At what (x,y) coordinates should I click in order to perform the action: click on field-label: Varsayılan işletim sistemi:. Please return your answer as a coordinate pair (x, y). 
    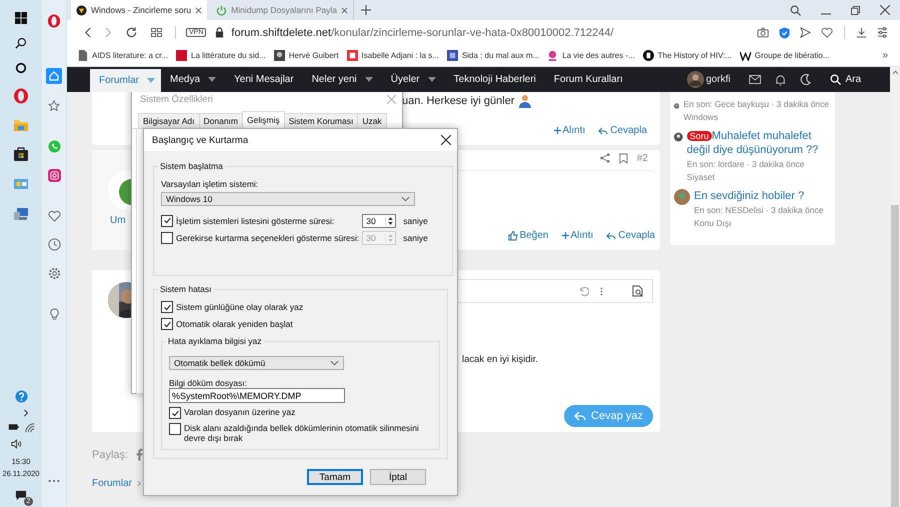
    Looking at the image, I should click on (210, 184).